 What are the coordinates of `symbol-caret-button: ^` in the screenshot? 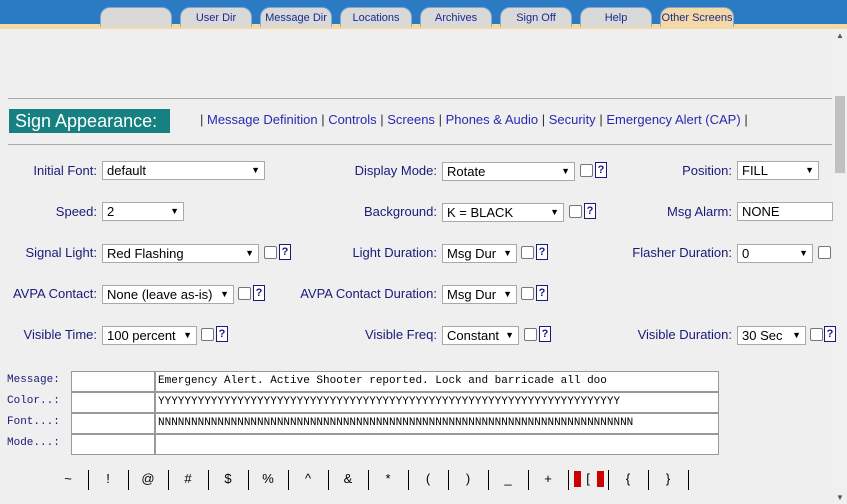 It's located at (308, 479).